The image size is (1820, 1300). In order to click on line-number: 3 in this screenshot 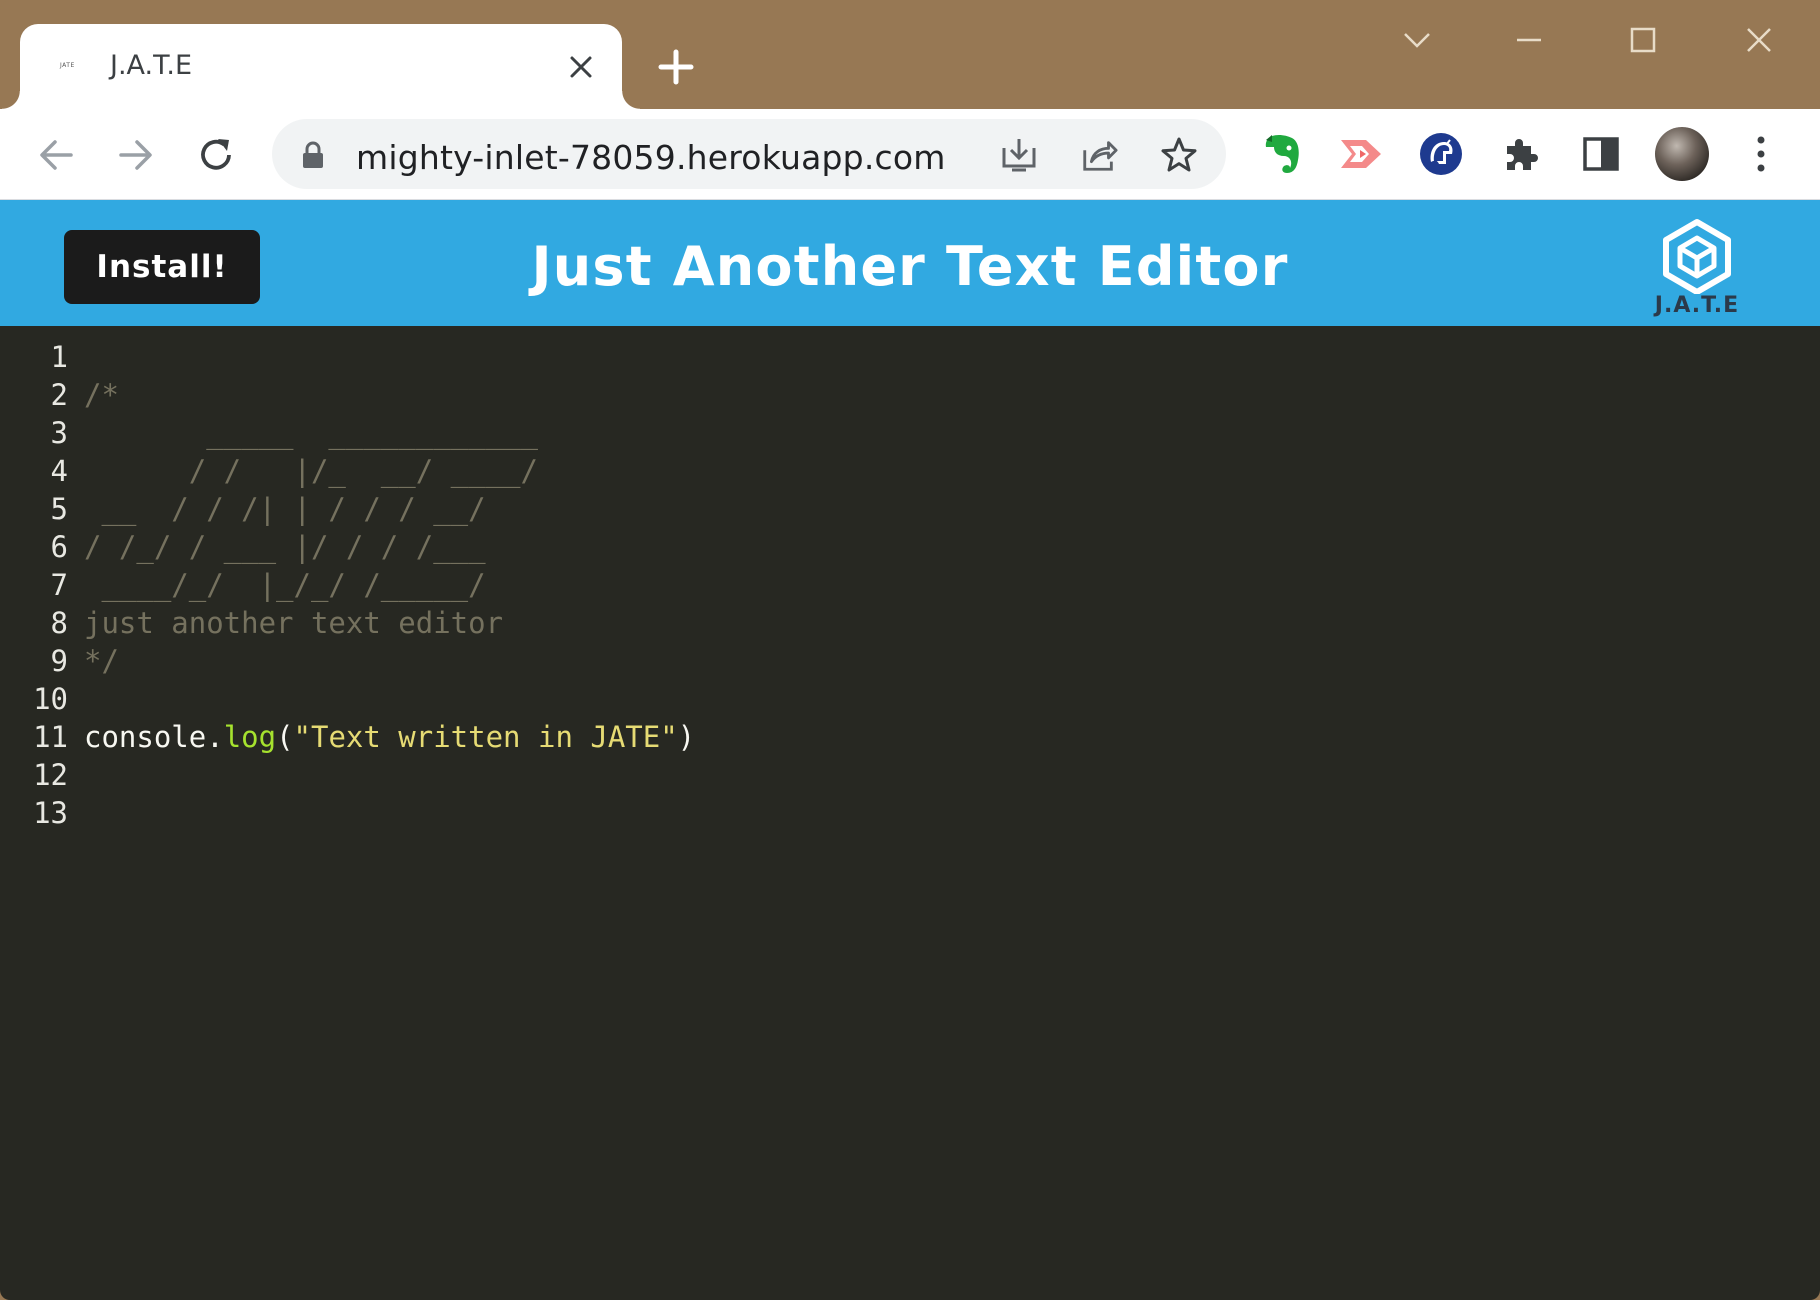, I will do `click(59, 433)`.